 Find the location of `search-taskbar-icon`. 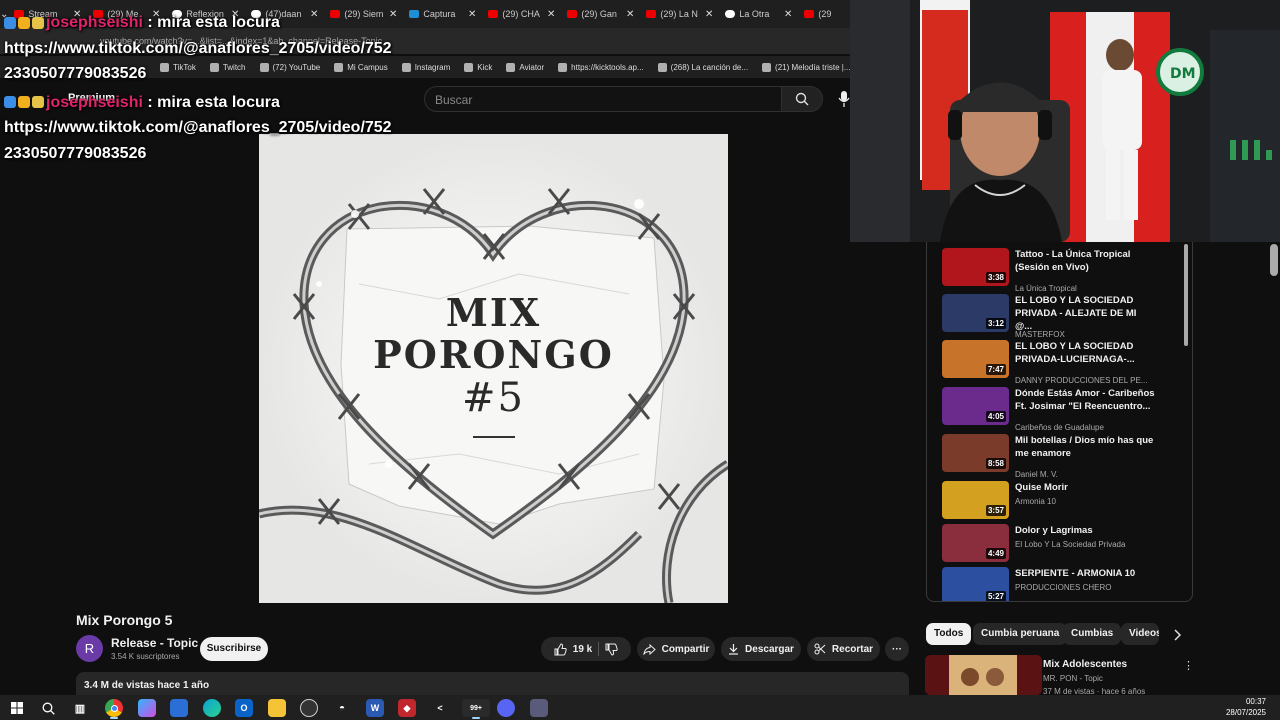

search-taskbar-icon is located at coordinates (48, 708).